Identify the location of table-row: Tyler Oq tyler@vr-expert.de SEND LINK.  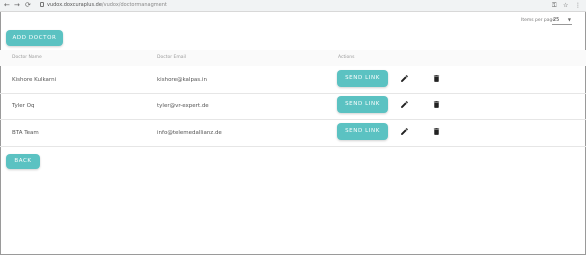
(293, 106).